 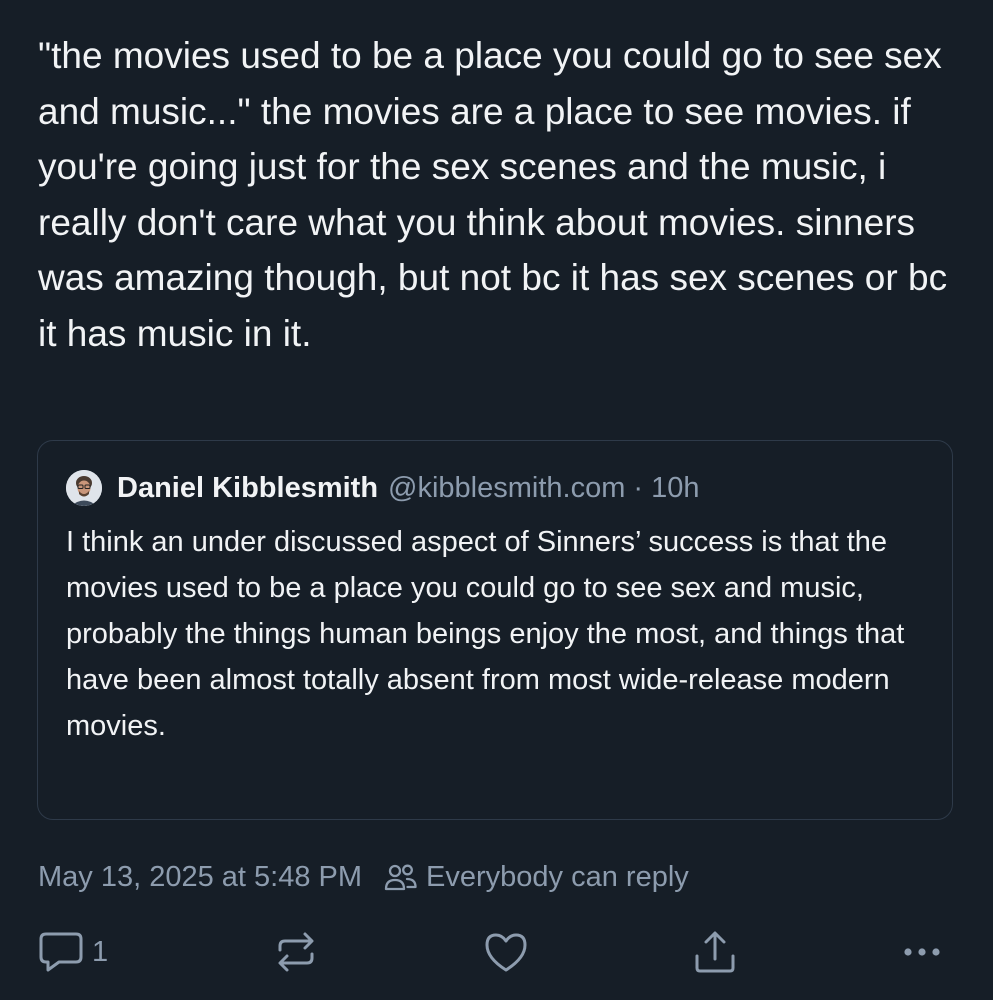 I want to click on like-button, so click(x=506, y=952).